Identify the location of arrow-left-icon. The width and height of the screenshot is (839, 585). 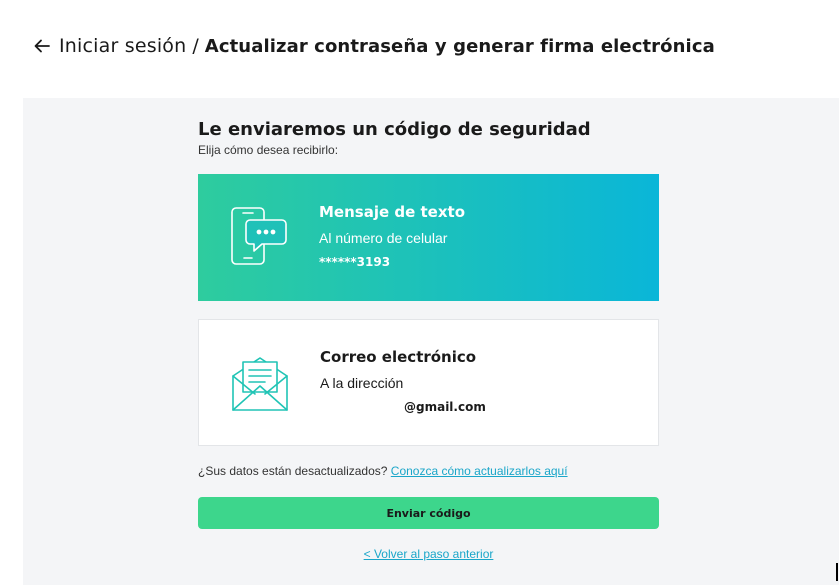
(42, 46).